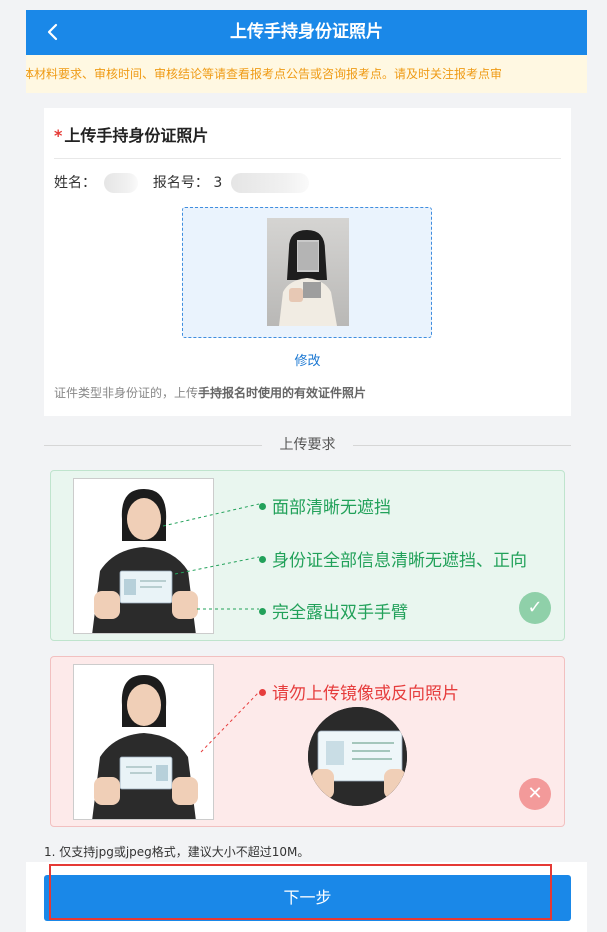 Image resolution: width=607 pixels, height=932 pixels. Describe the element at coordinates (333, 610) in the screenshot. I see `requirement-point: 完全露出双手手臂` at that location.